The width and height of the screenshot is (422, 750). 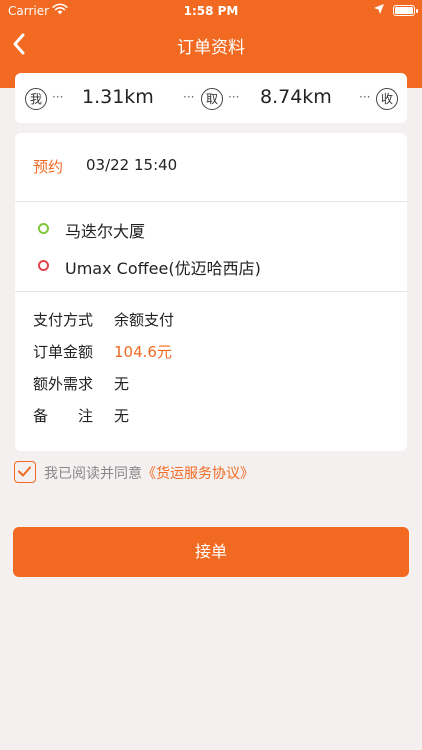 What do you see at coordinates (211, 48) in the screenshot?
I see `page-title: 订单资料` at bounding box center [211, 48].